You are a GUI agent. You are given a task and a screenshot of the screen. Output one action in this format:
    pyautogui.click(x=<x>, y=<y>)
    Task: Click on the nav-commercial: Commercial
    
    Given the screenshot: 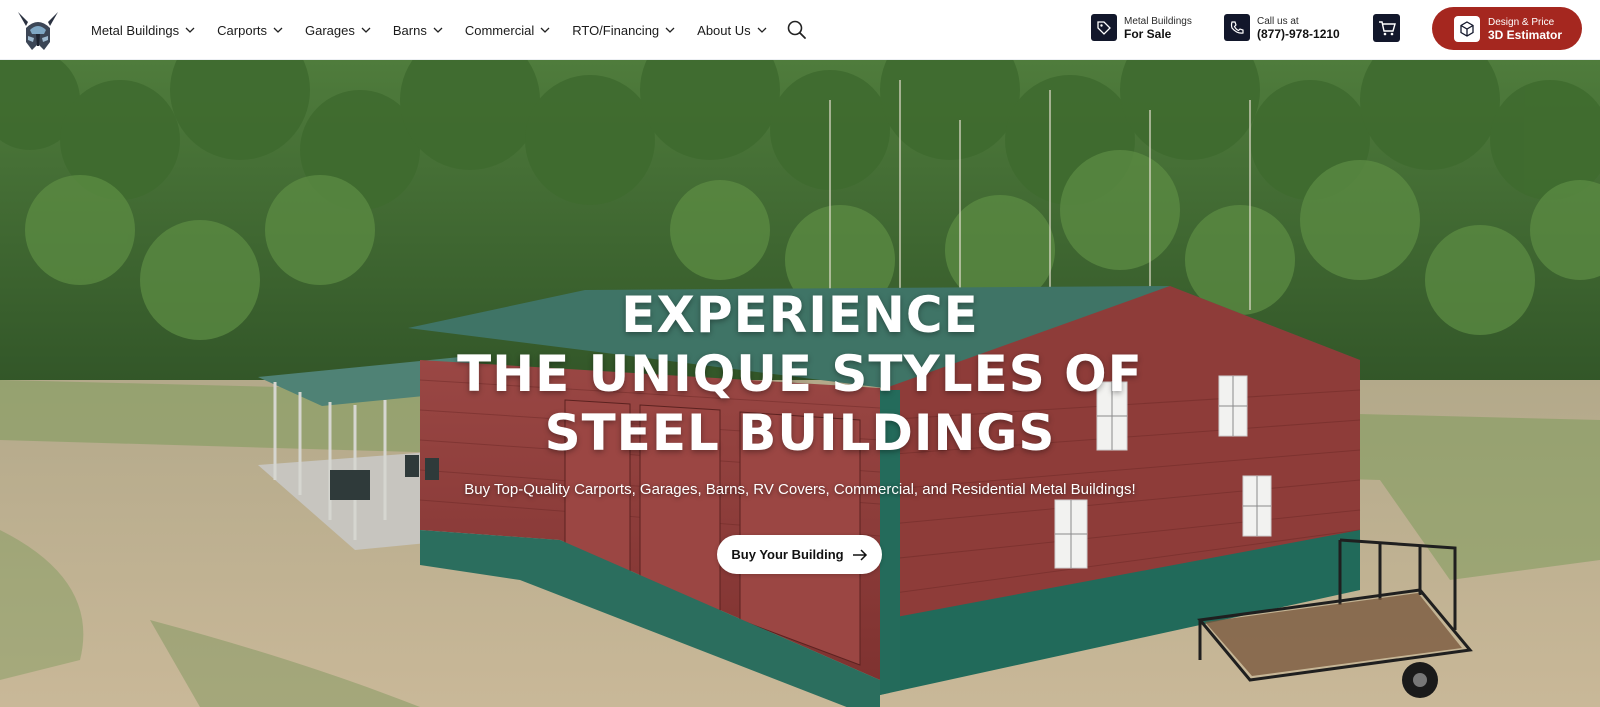 What is the action you would take?
    pyautogui.click(x=507, y=30)
    